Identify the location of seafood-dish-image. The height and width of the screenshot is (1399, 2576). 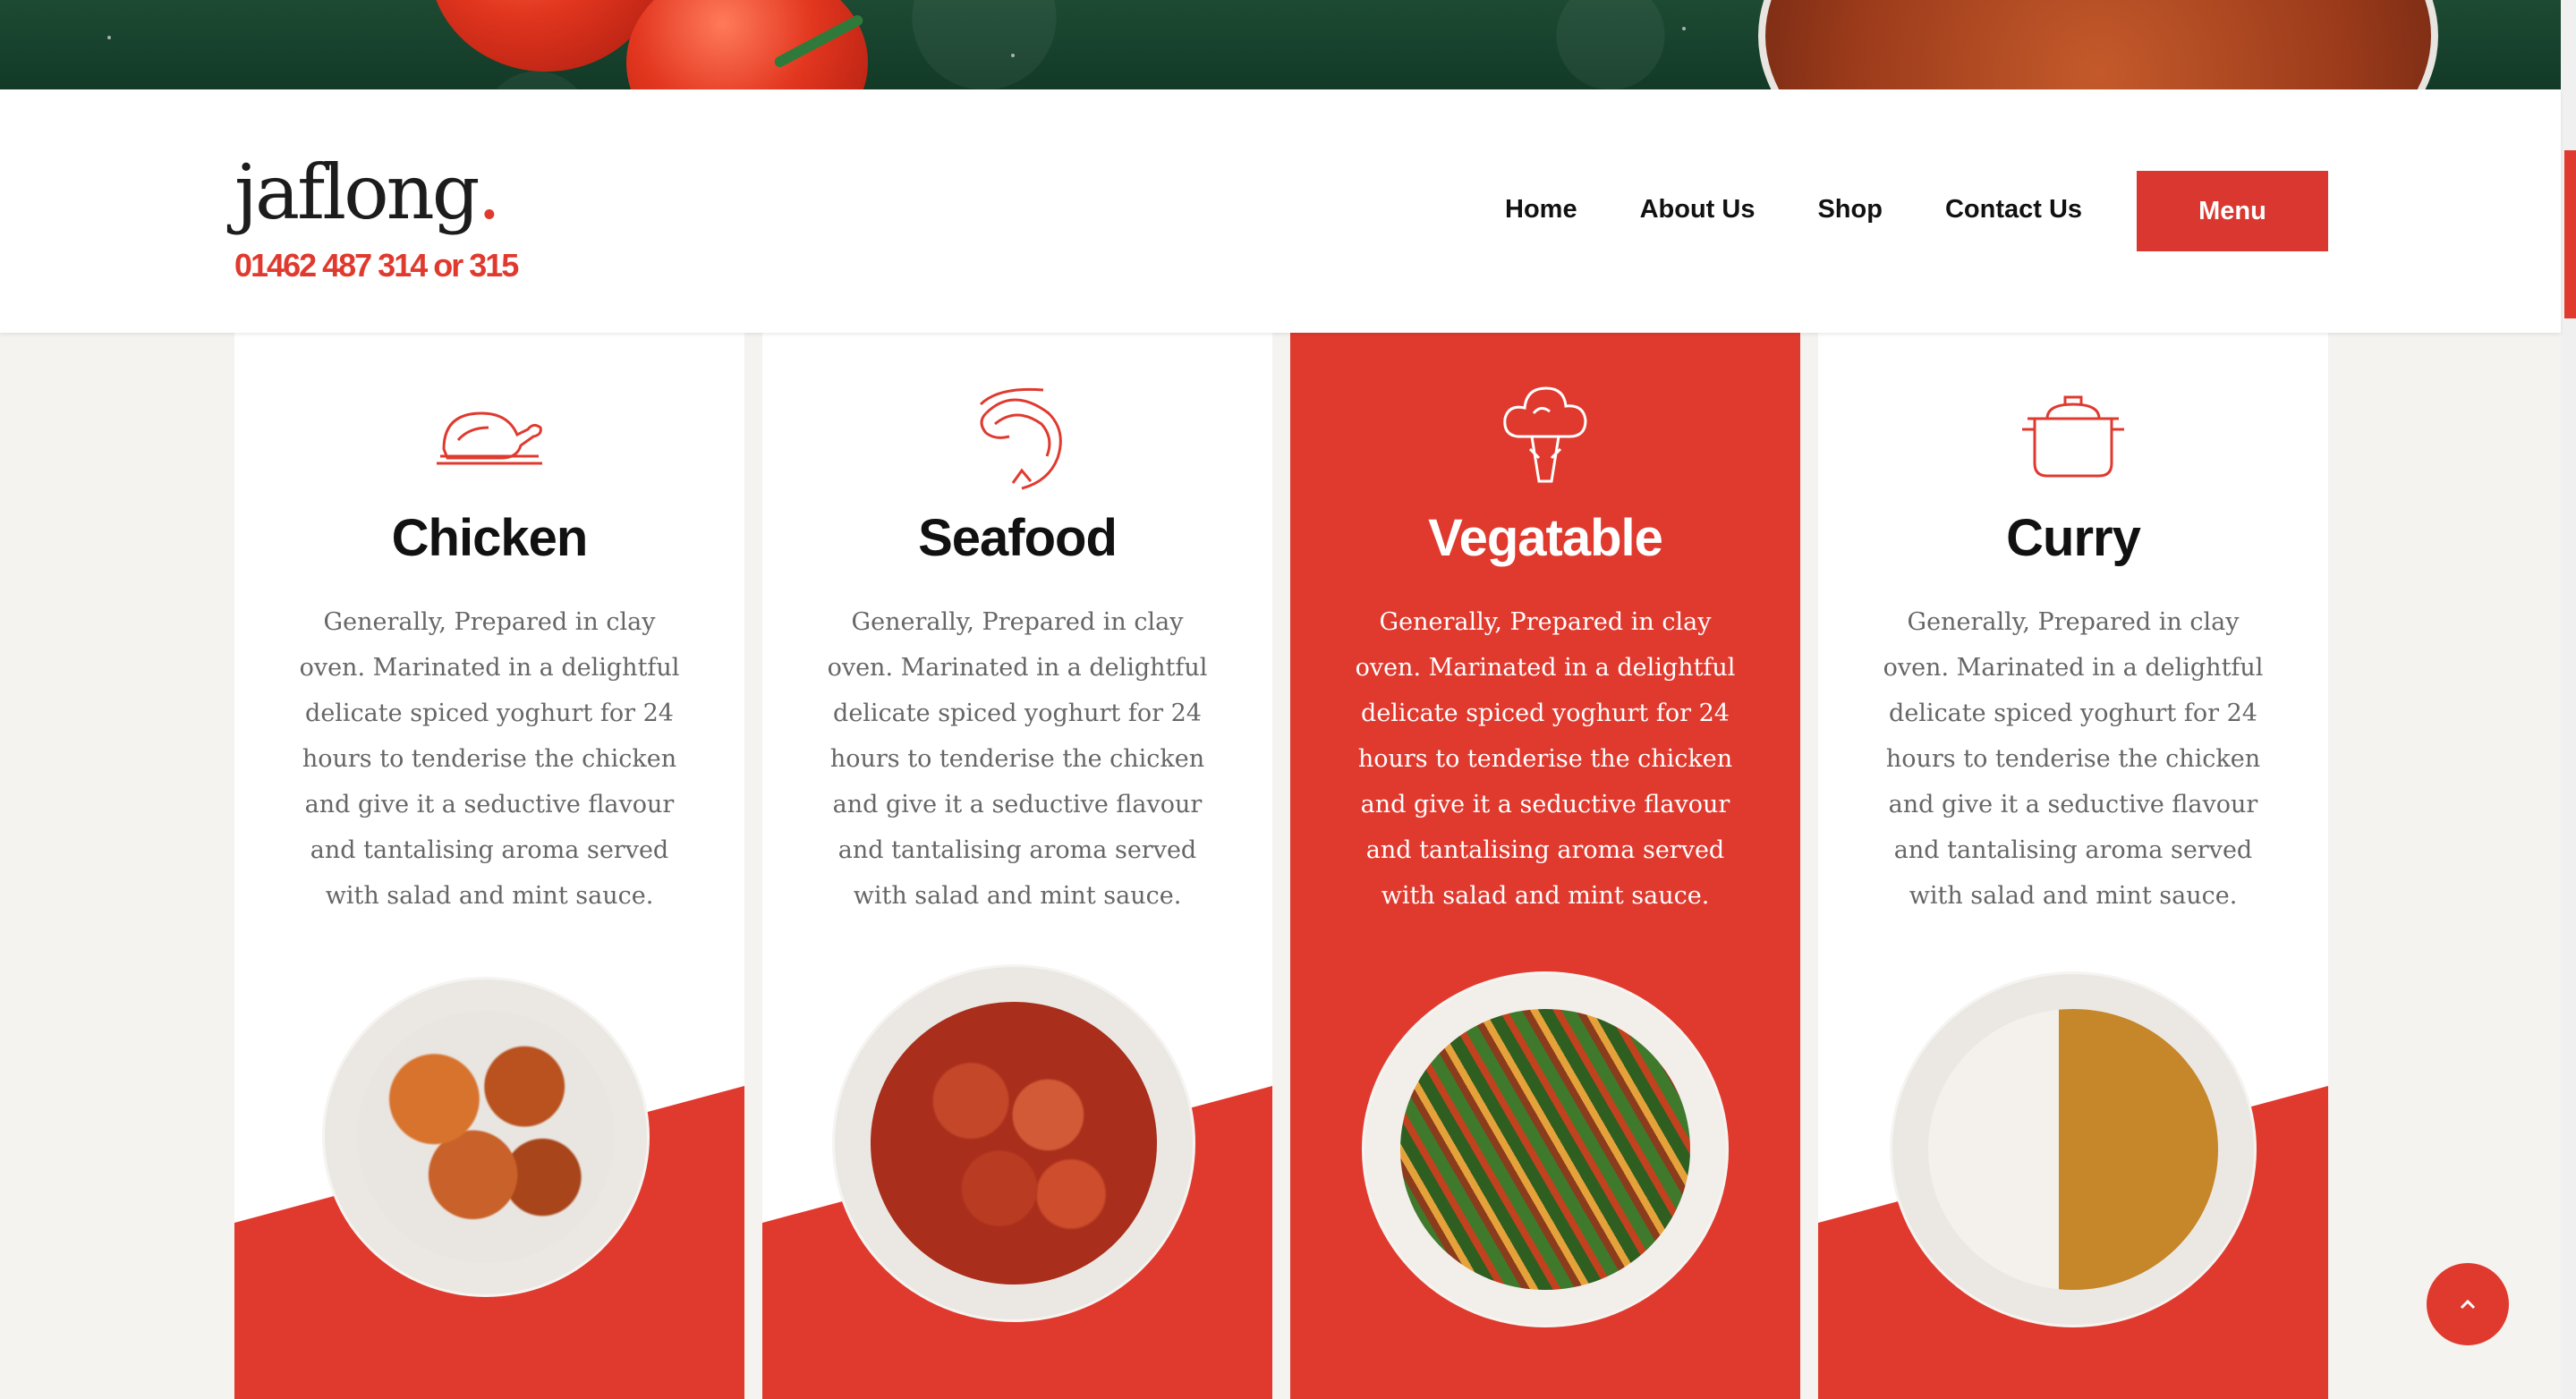
(1014, 1143).